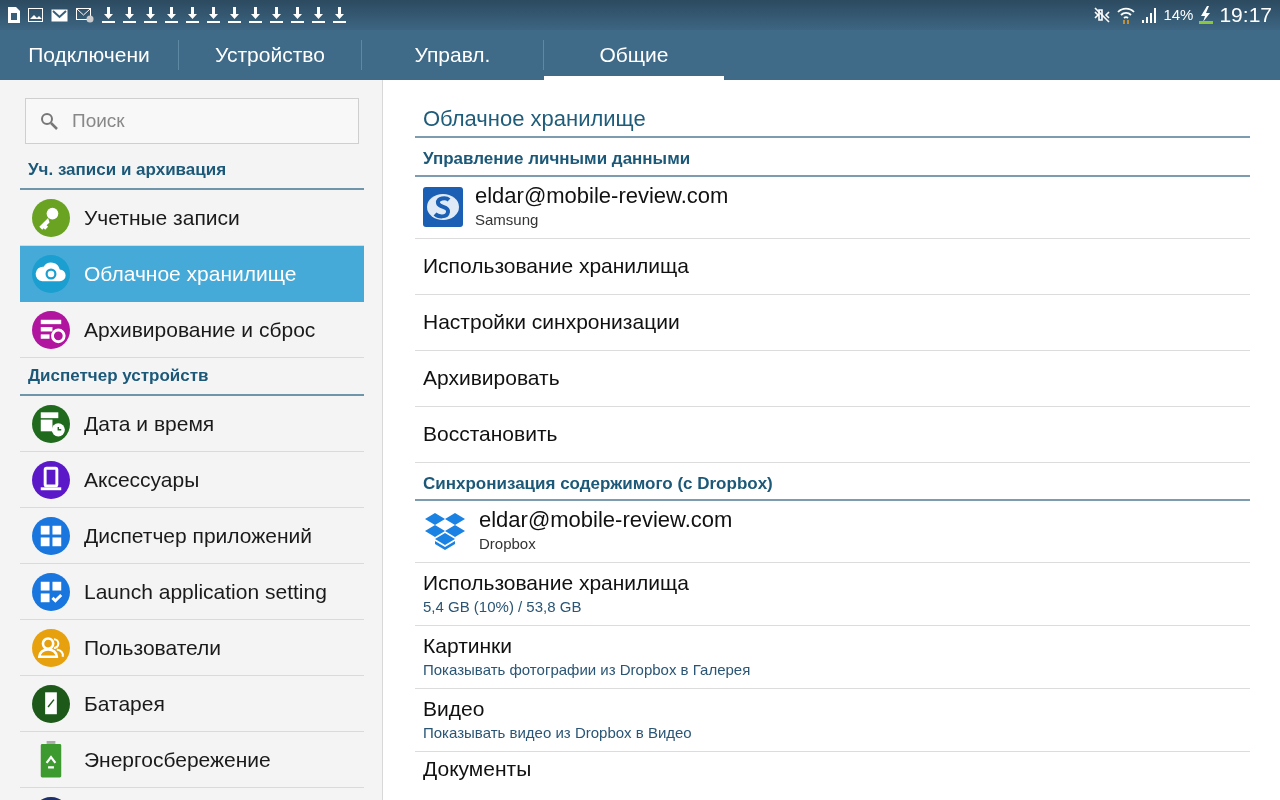 This screenshot has width=1280, height=800. What do you see at coordinates (270, 55) in the screenshot?
I see `tab: Устройство` at bounding box center [270, 55].